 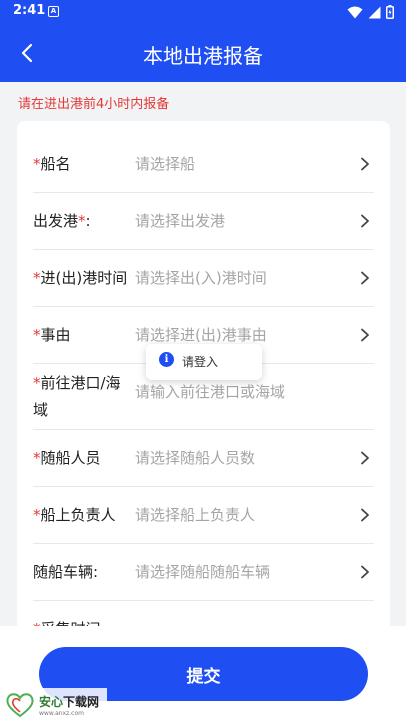 I want to click on destination-label: *前往港口/海域, so click(x=77, y=396).